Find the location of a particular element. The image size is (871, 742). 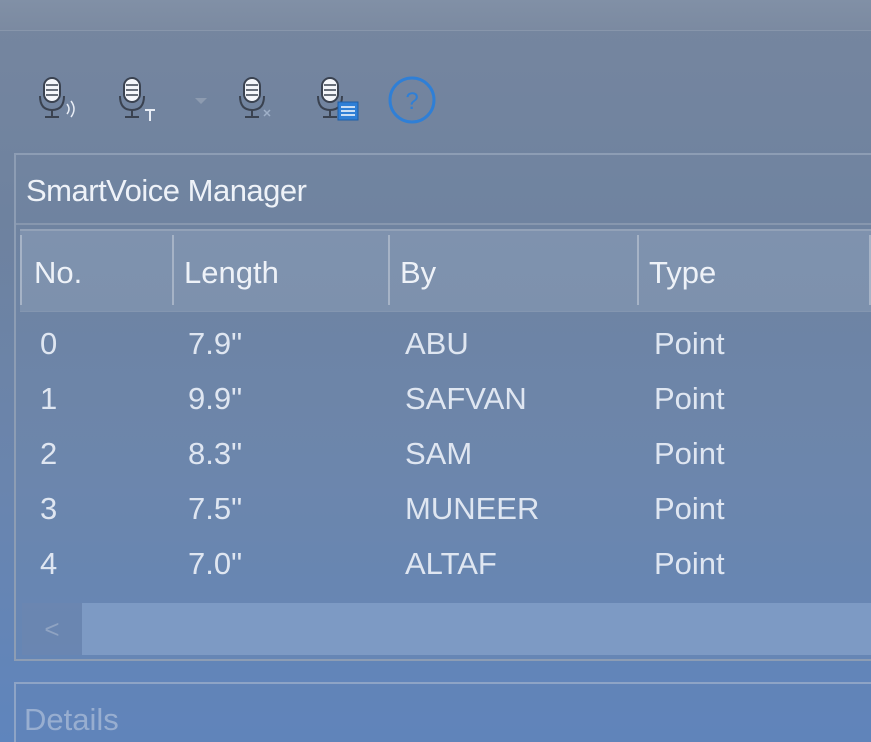

mic-delete-icon is located at coordinates (258, 101).